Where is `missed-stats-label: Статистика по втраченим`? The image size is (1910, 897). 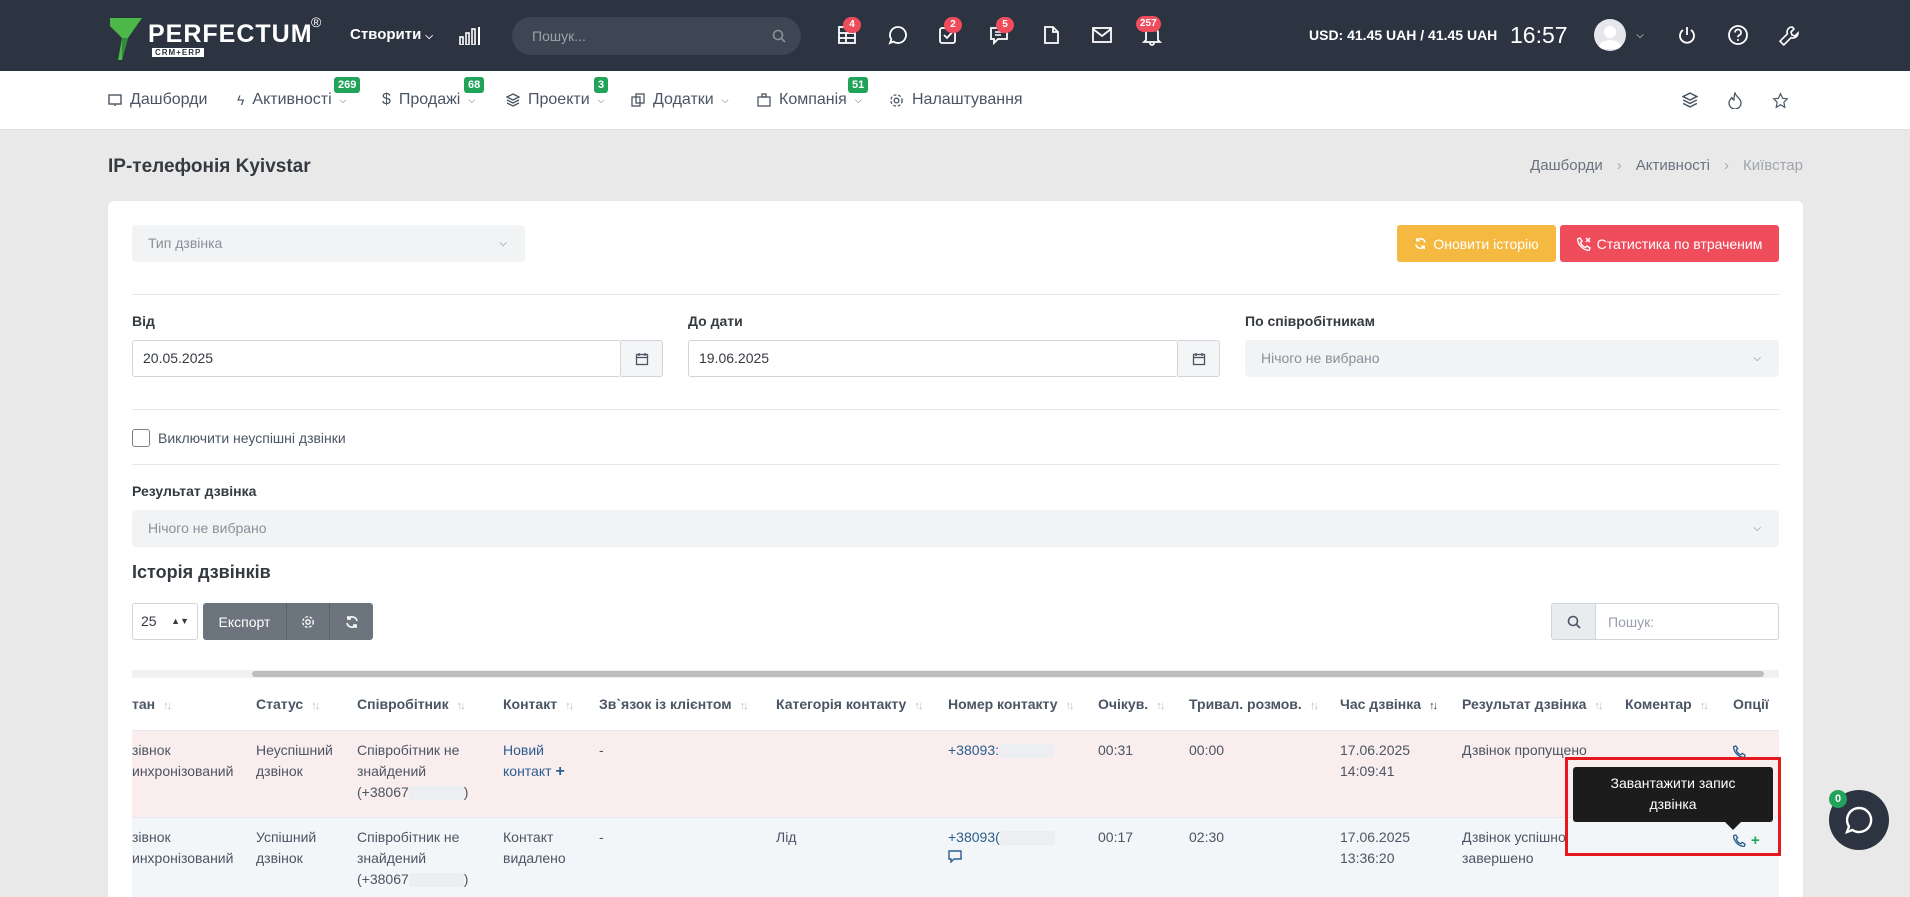 missed-stats-label: Статистика по втраченим is located at coordinates (1679, 243).